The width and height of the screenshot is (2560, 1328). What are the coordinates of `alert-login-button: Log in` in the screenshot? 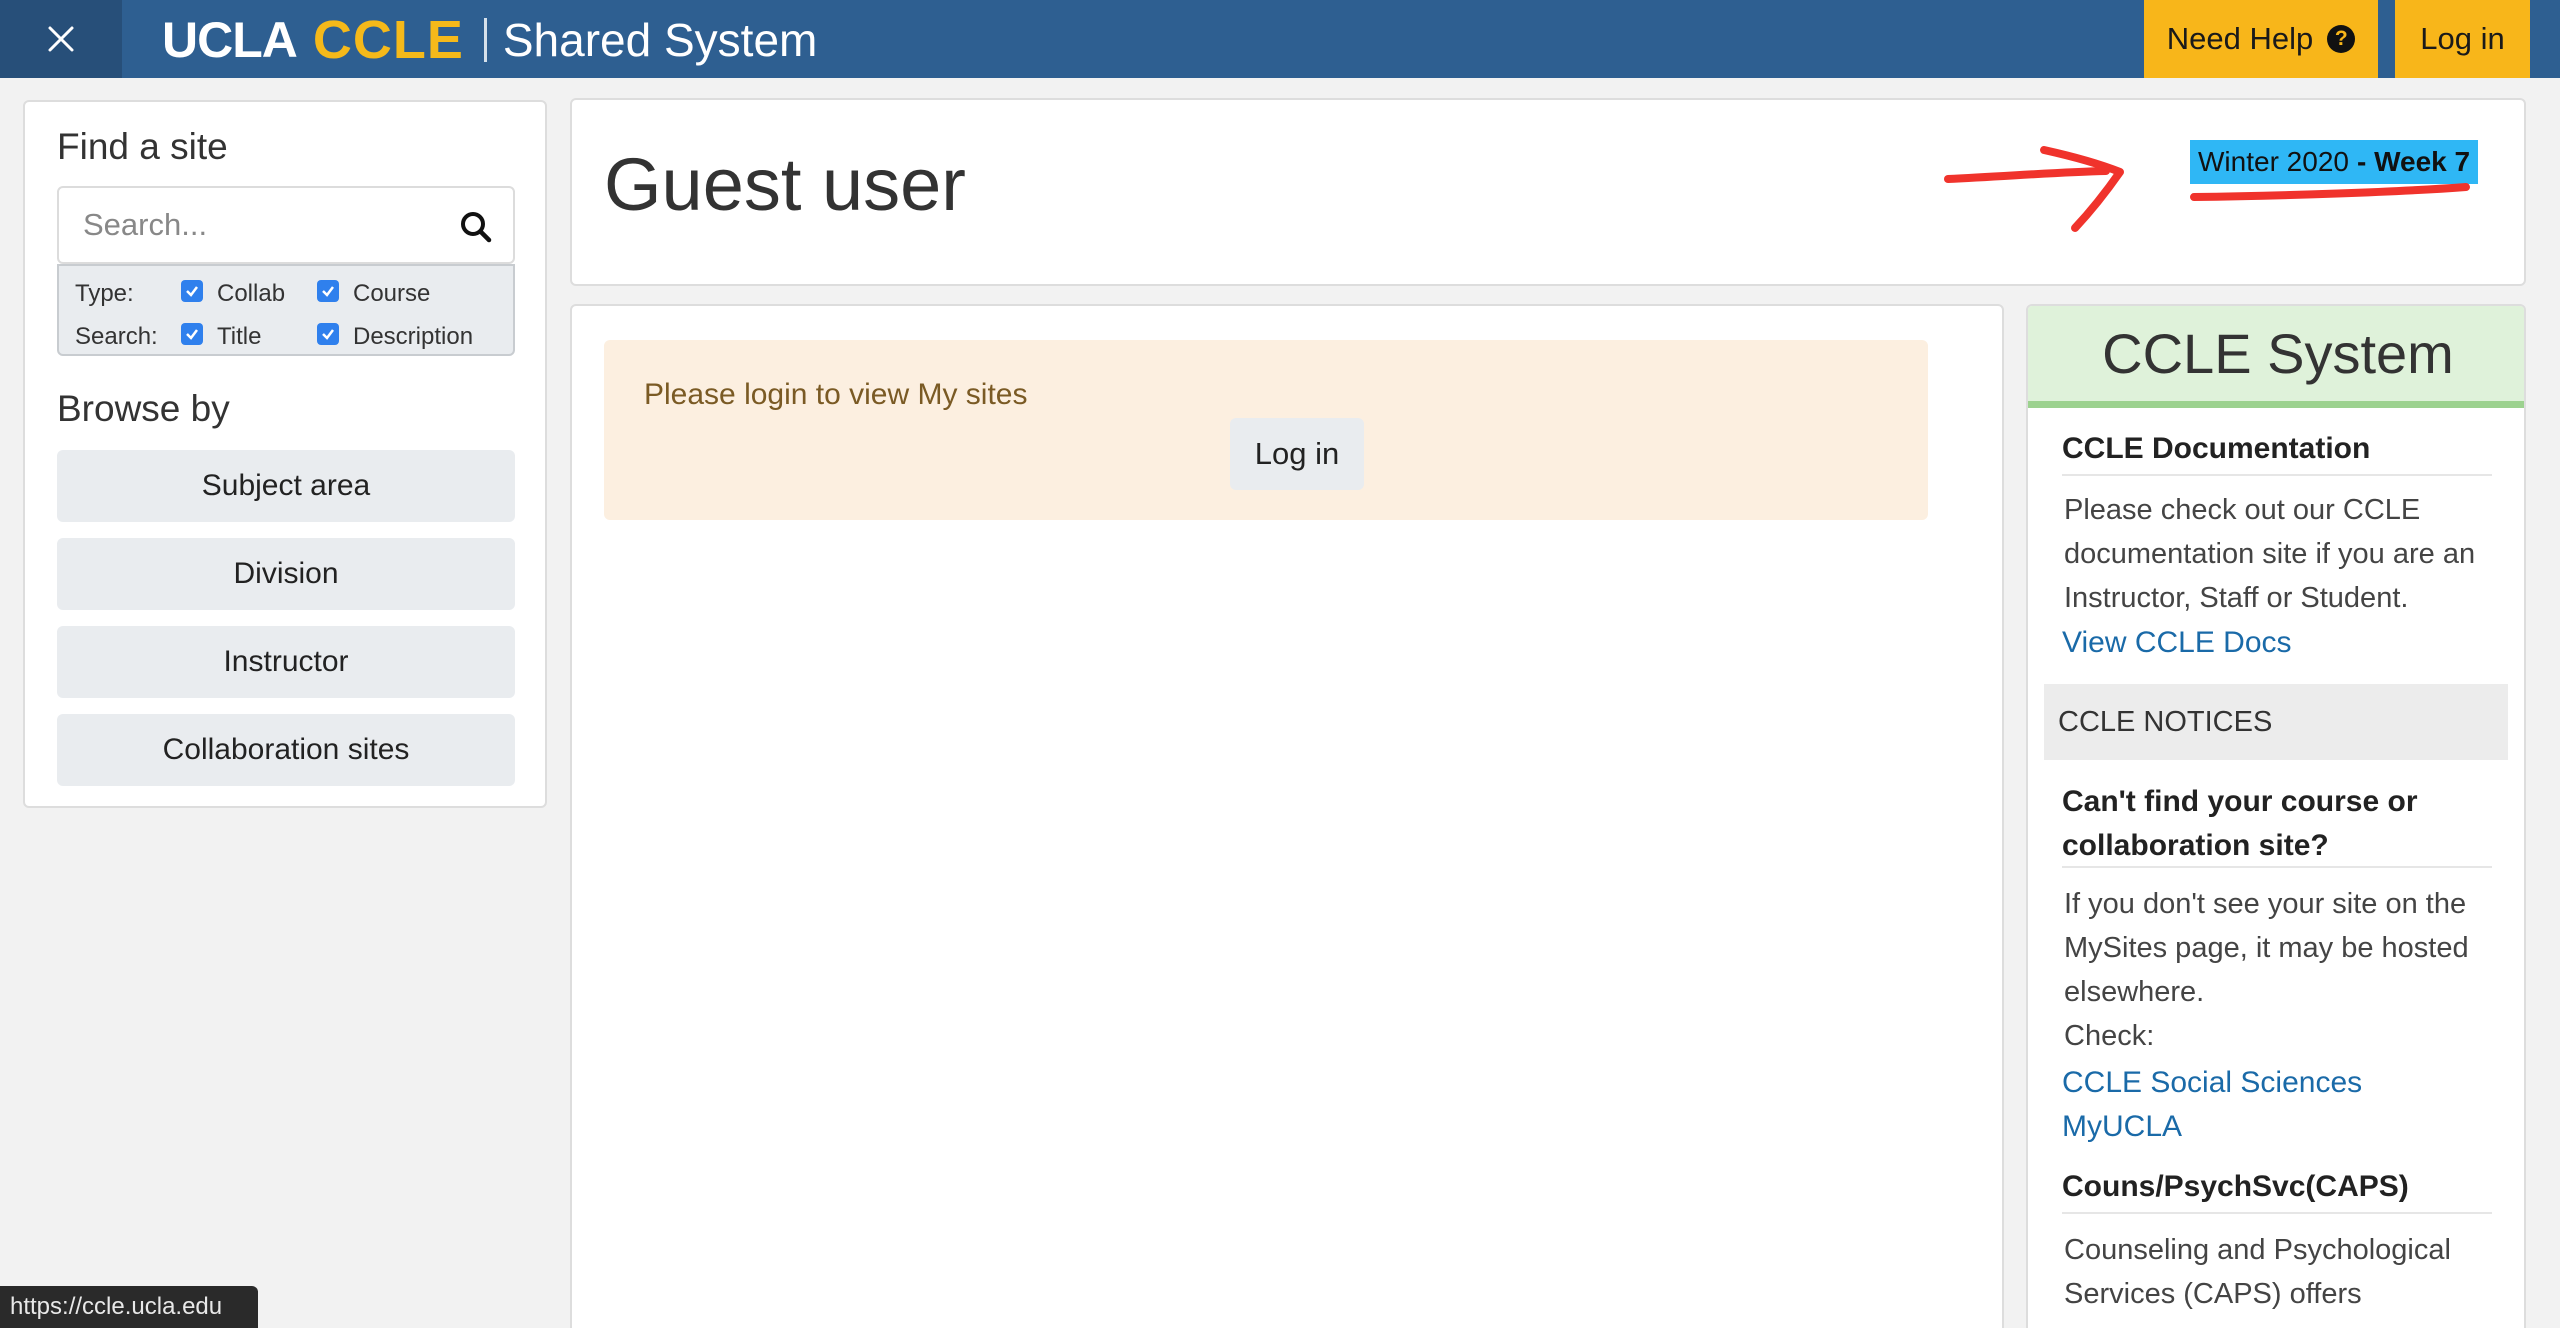 It's located at (1297, 454).